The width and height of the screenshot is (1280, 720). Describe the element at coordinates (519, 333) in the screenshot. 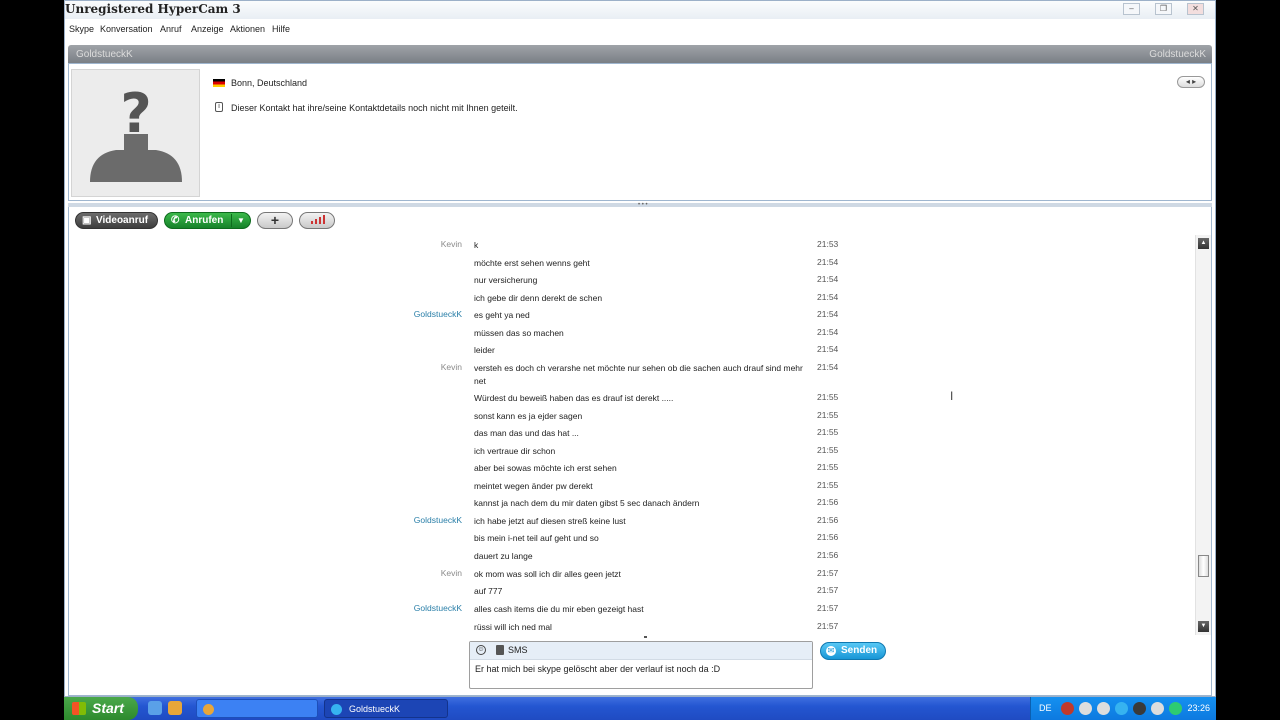

I see `message-text: müssen das so machen` at that location.